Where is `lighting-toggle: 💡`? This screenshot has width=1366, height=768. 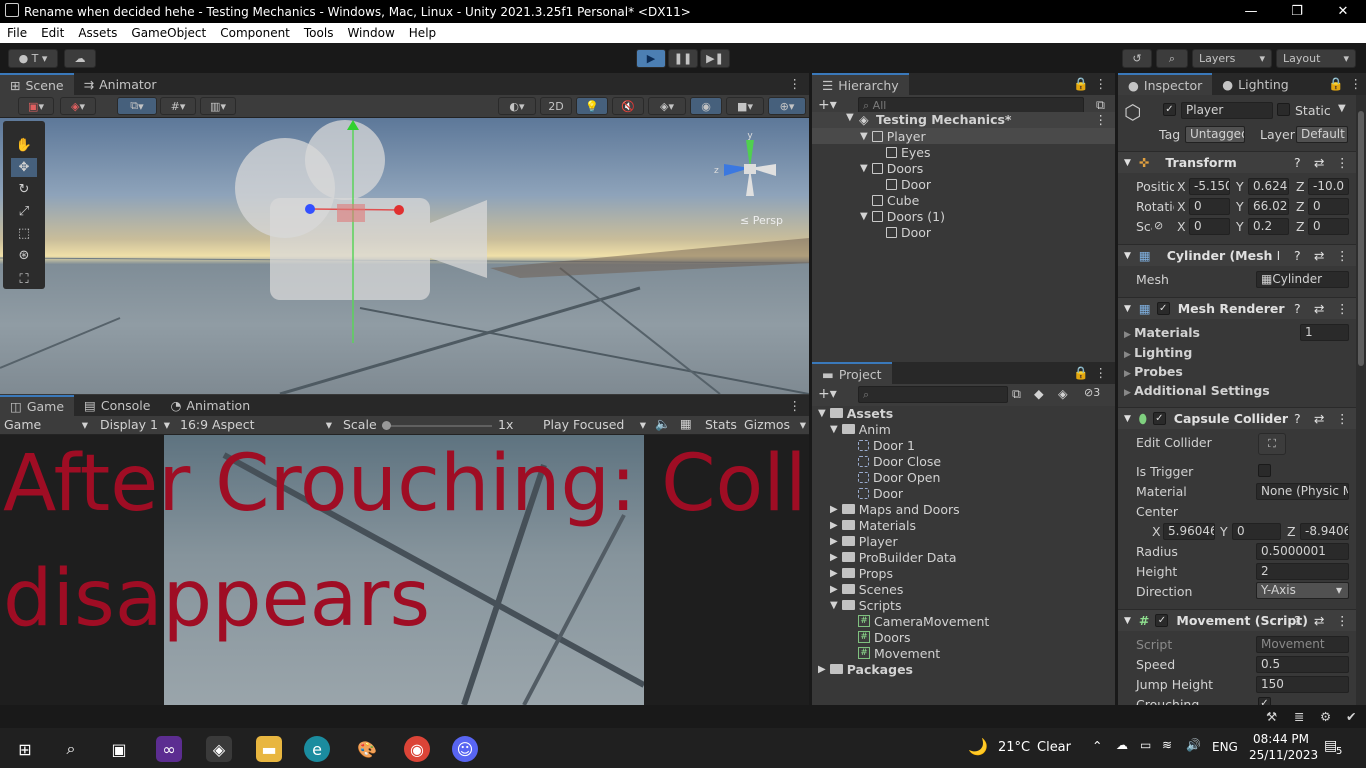
lighting-toggle: 💡 is located at coordinates (592, 106).